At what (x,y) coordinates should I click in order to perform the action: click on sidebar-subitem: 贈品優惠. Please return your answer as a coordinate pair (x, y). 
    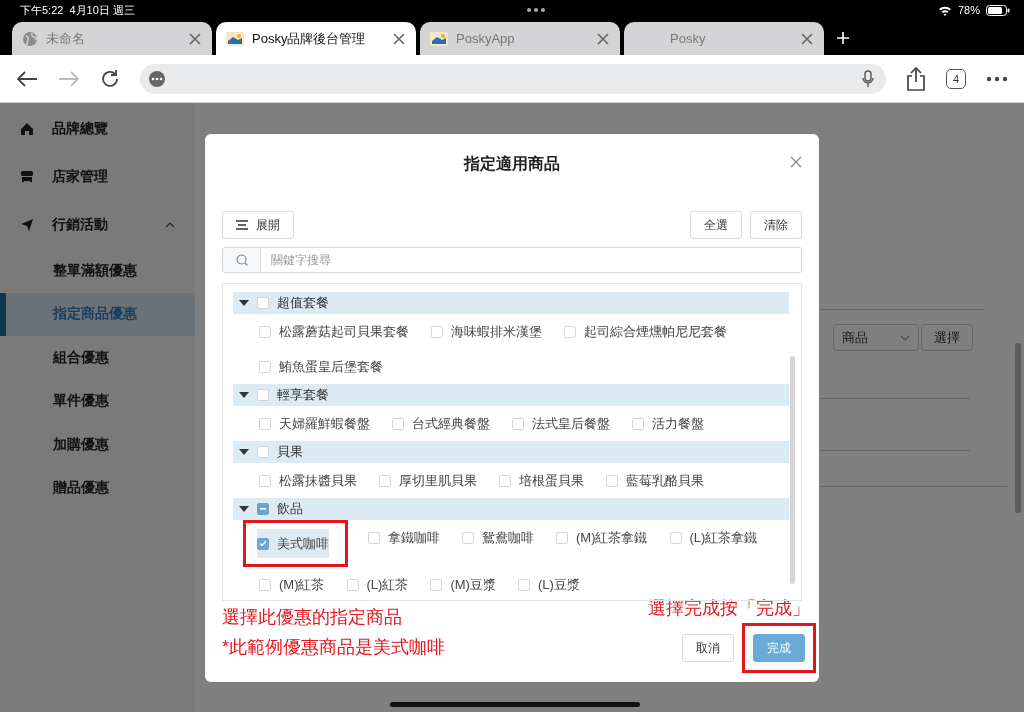
    Looking at the image, I should click on (97, 488).